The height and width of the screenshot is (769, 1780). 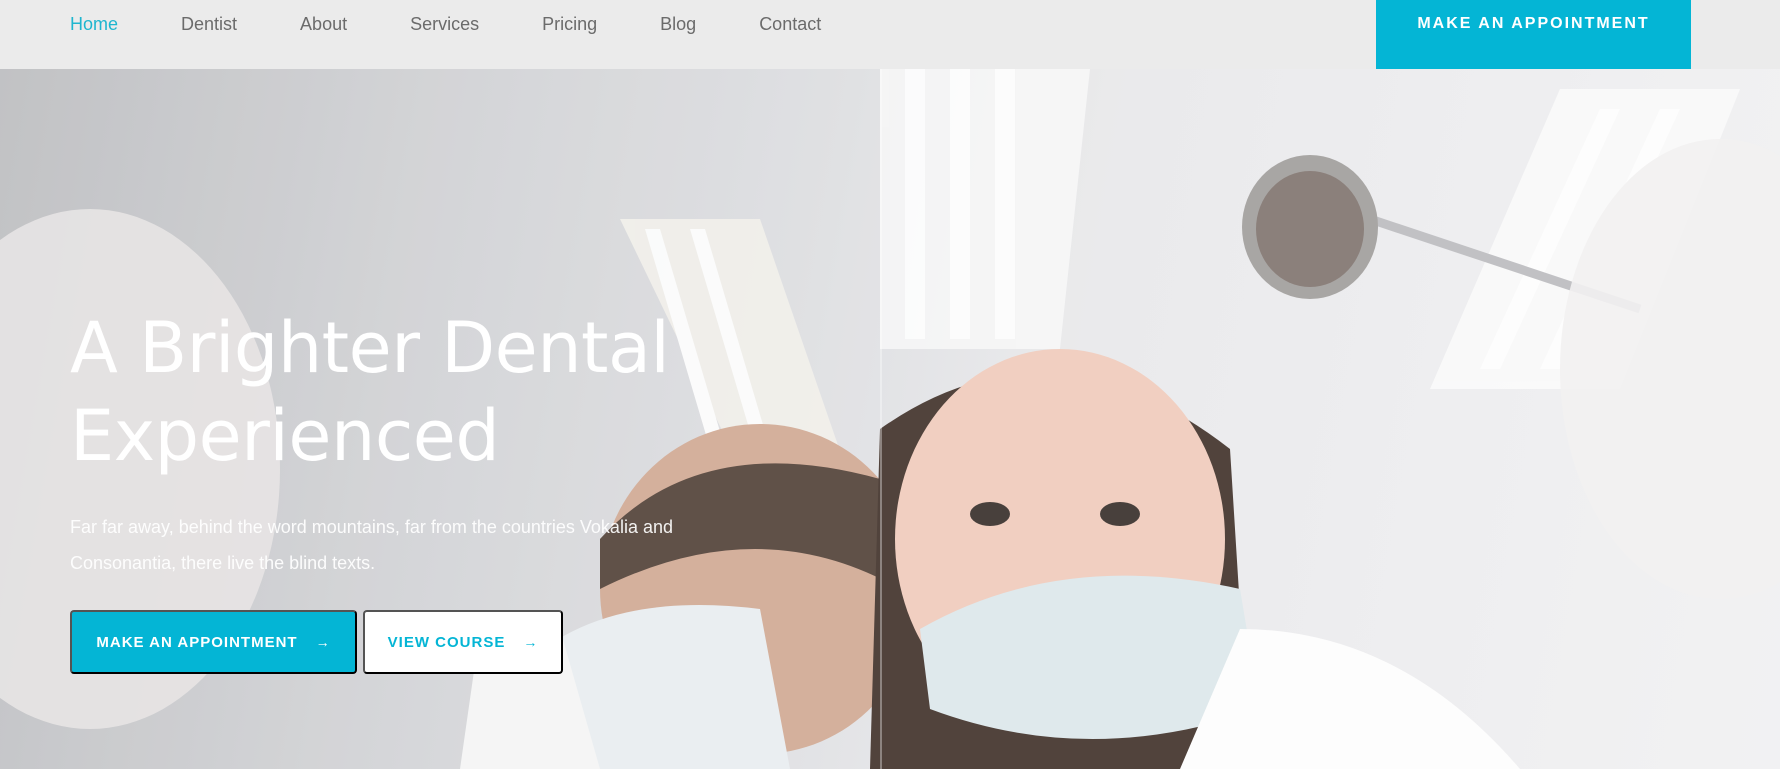 What do you see at coordinates (881, 419) in the screenshot?
I see `hero-divider-line` at bounding box center [881, 419].